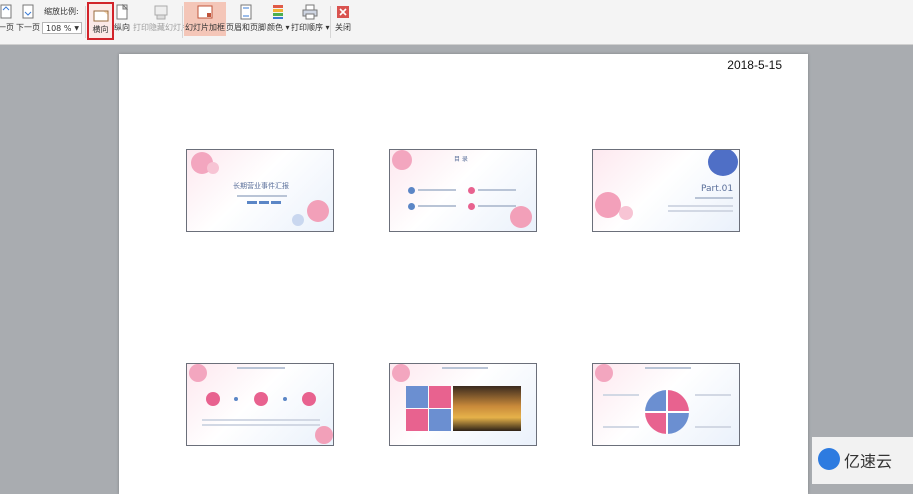  Describe the element at coordinates (161, 27) in the screenshot. I see `print-hidden-slides-label: 打印隐藏幻灯片` at that location.